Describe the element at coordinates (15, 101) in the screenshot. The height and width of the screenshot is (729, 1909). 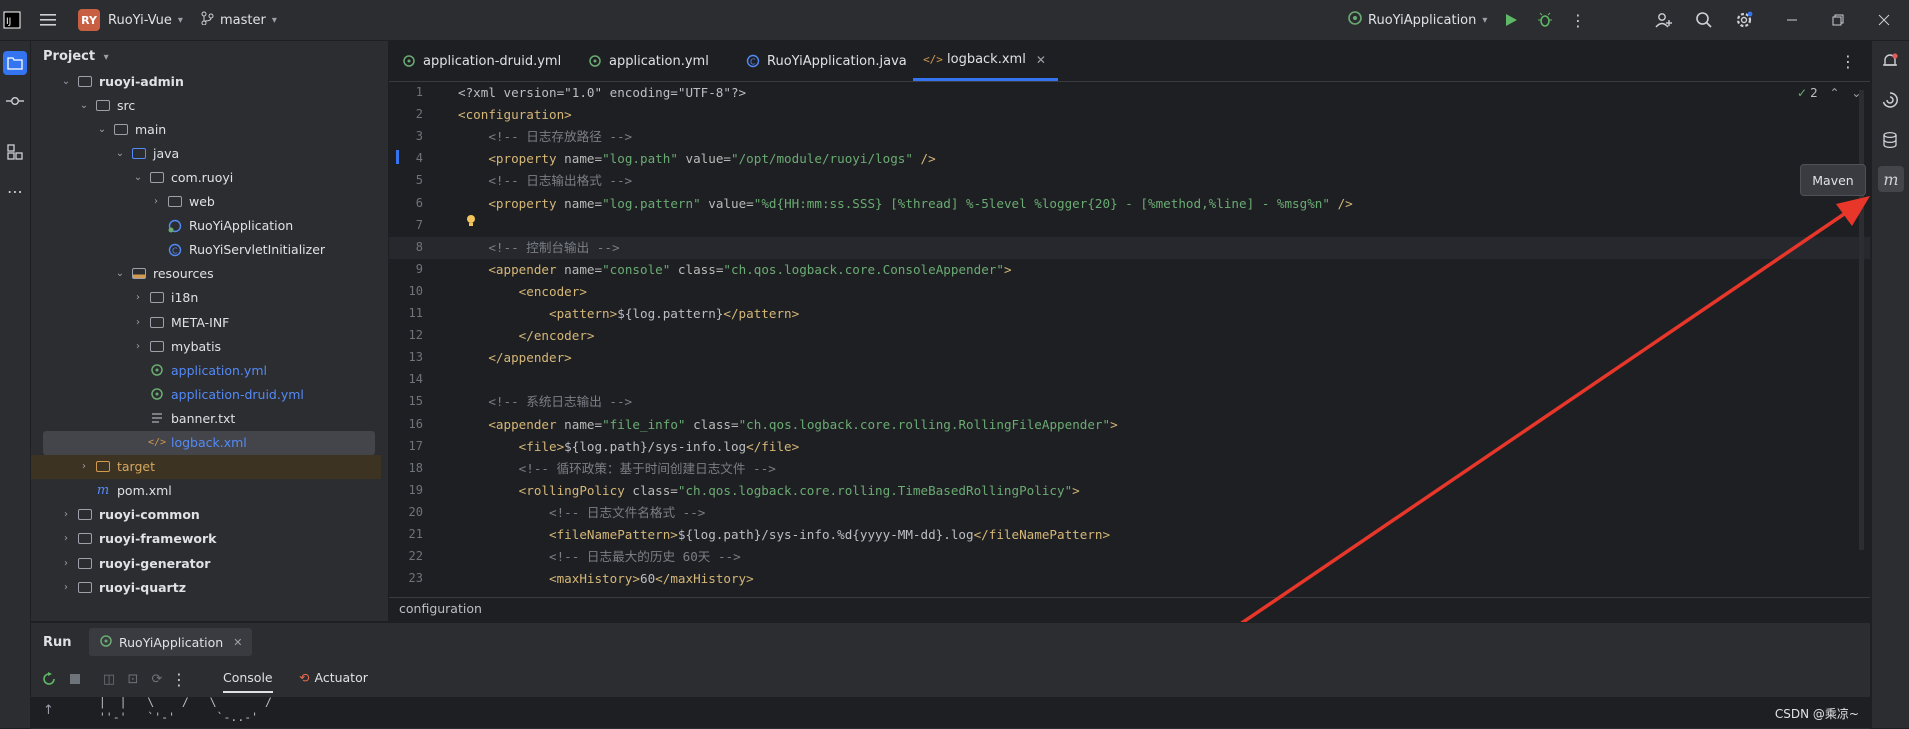
I see `commit-tool-icon` at that location.